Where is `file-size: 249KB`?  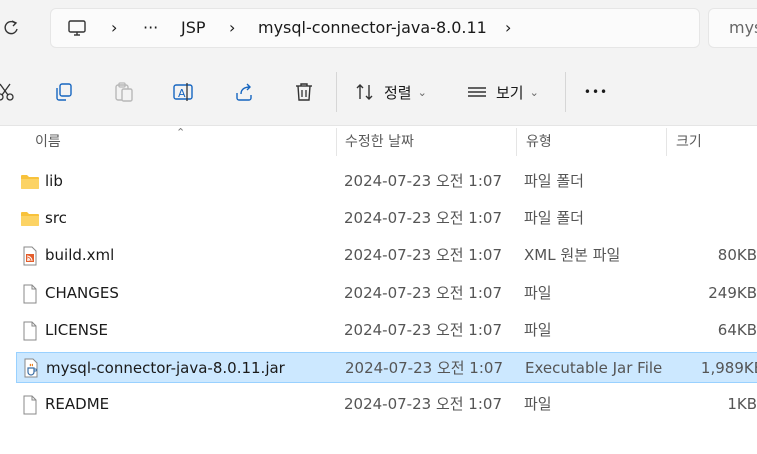
file-size: 249KB is located at coordinates (732, 293).